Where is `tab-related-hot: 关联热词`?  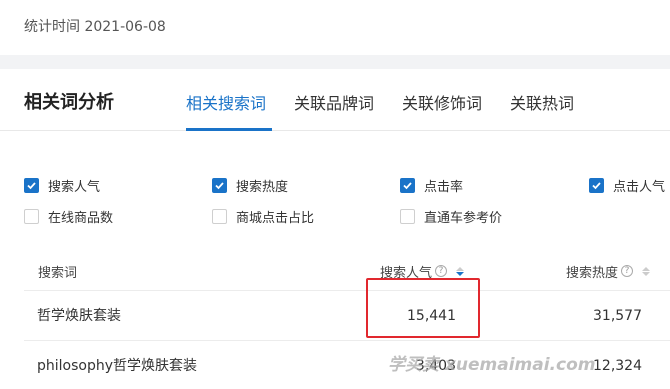
tab-related-hot: 关联热词 is located at coordinates (542, 102).